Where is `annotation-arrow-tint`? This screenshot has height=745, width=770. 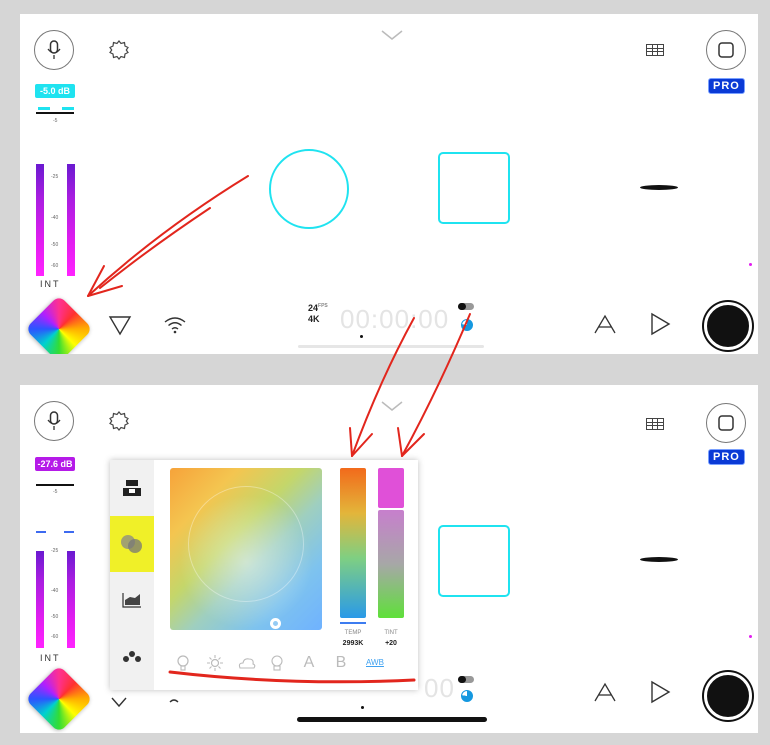 annotation-arrow-tint is located at coordinates (436, 385).